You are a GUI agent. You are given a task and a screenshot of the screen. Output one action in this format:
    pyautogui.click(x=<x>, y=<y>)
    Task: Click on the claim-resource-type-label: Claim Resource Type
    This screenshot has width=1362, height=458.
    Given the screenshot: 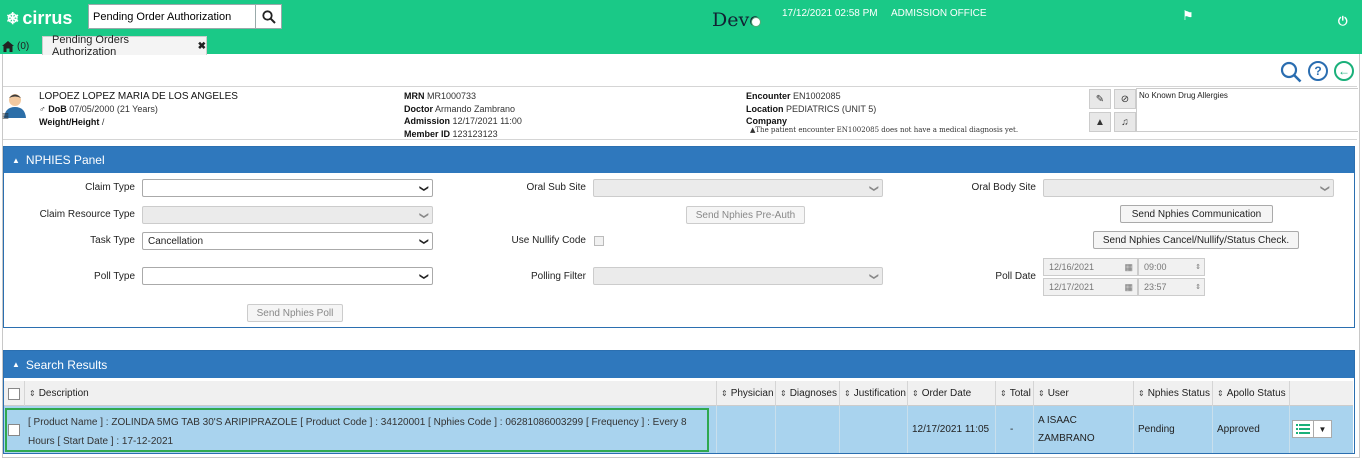 What is the action you would take?
    pyautogui.click(x=87, y=214)
    